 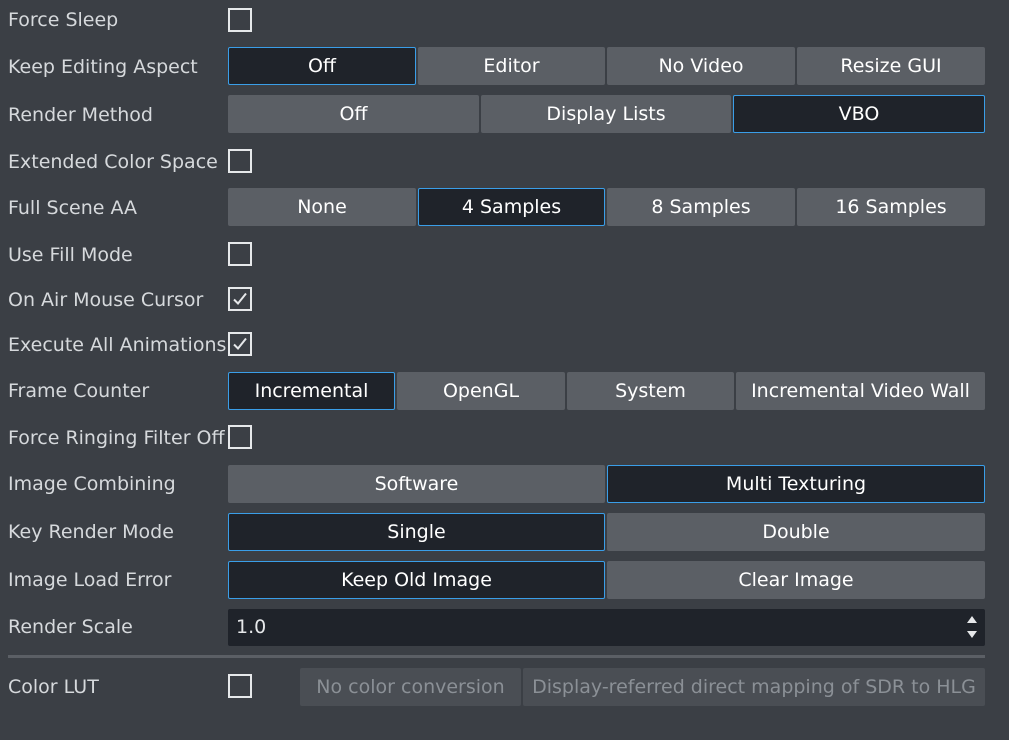 What do you see at coordinates (79, 391) in the screenshot?
I see `frame-counter-label: Frame Counter` at bounding box center [79, 391].